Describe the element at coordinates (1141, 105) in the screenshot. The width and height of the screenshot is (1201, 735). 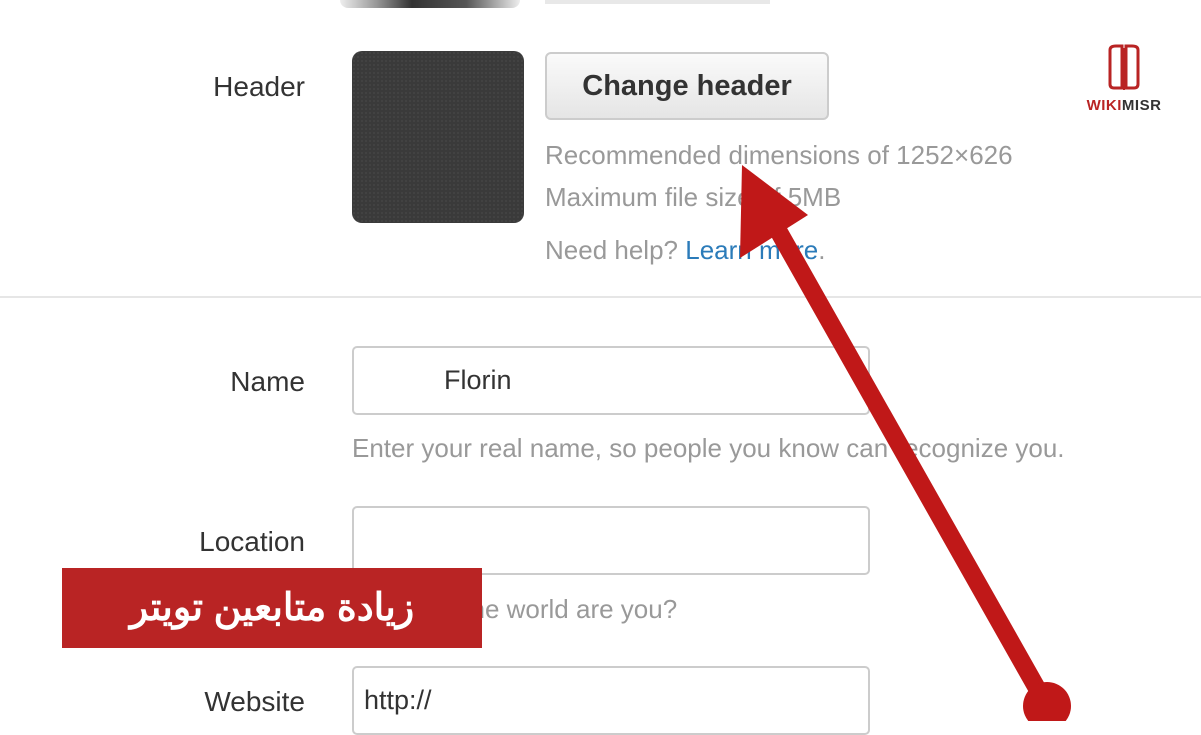
I see `logo-misr: MISR` at that location.